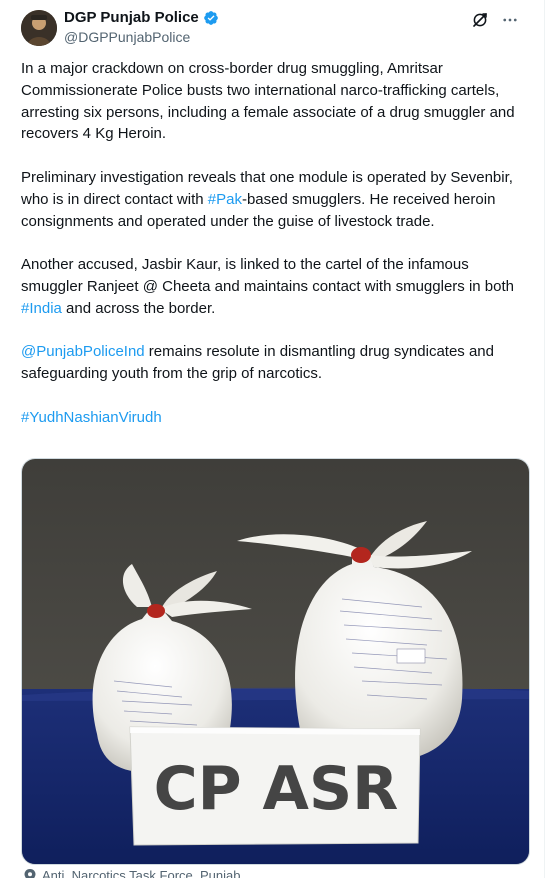  I want to click on post-header: DGP Punjab Police @DGPPunjabPolice, so click(270, 28).